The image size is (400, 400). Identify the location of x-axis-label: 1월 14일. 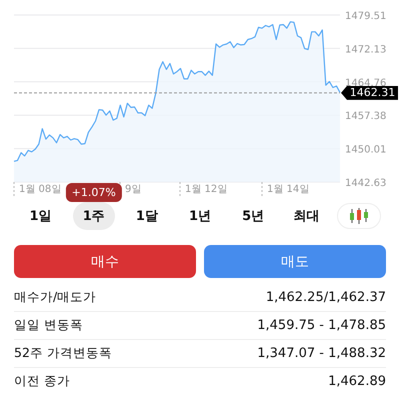
(288, 189).